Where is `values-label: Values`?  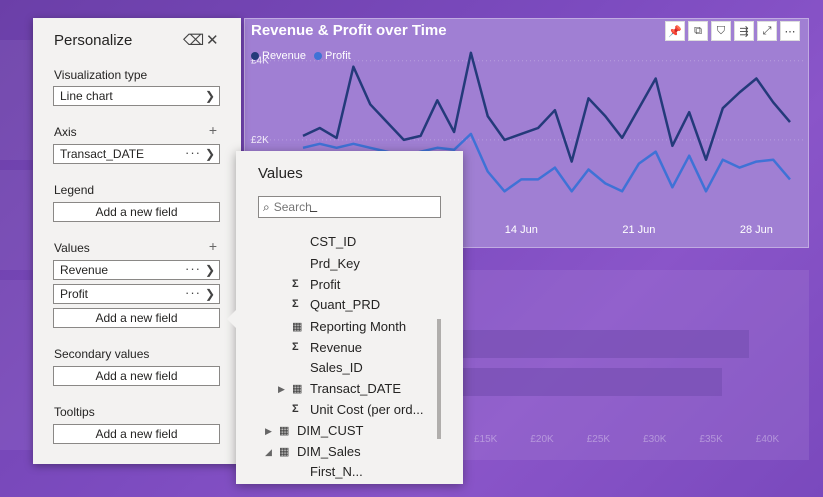
values-label: Values is located at coordinates (72, 248).